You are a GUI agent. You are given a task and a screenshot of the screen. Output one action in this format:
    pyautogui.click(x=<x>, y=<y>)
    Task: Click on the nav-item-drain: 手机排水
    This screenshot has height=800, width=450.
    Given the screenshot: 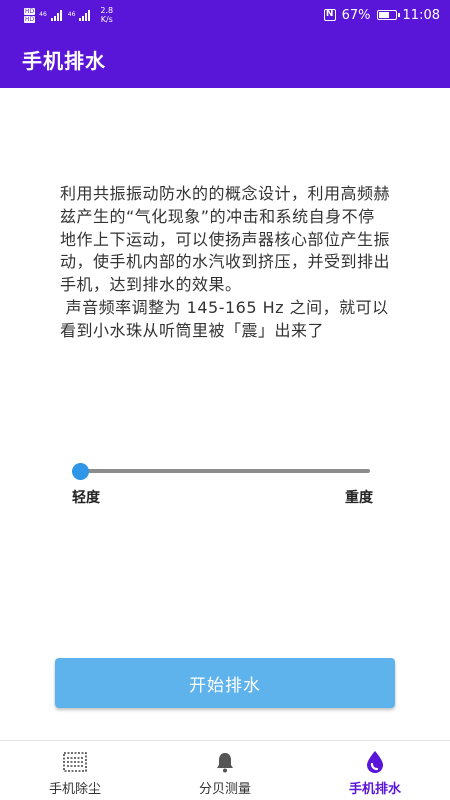 What is the action you would take?
    pyautogui.click(x=375, y=770)
    